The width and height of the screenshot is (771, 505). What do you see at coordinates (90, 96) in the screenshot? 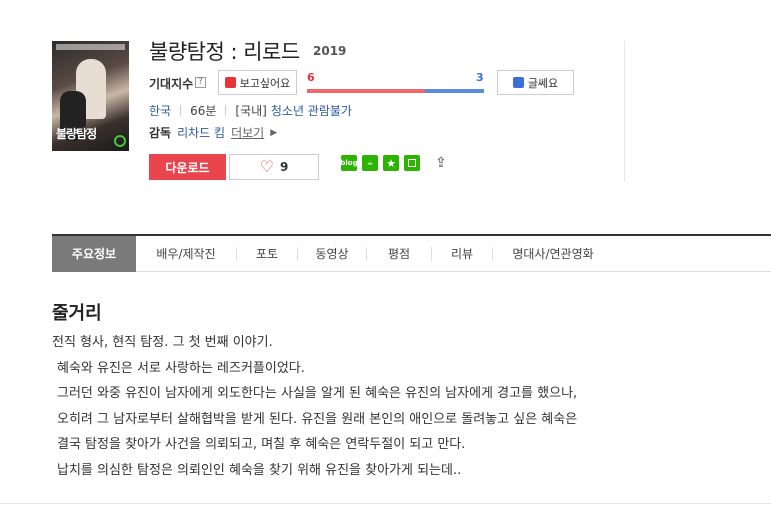
I see `movie-poster: 불량탐정` at bounding box center [90, 96].